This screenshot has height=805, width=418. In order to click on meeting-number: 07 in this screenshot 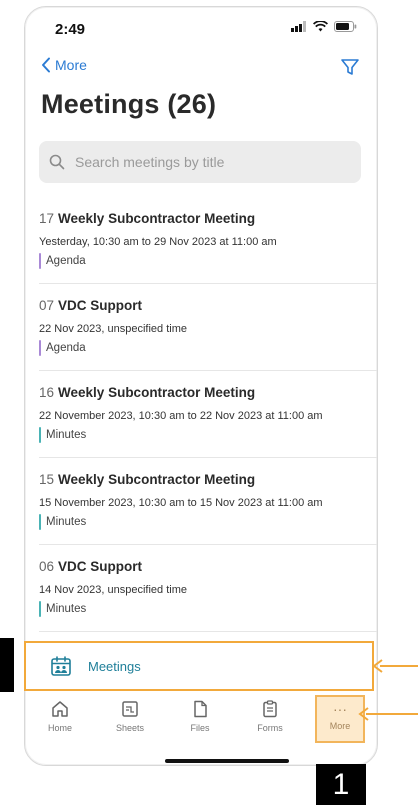, I will do `click(47, 305)`.